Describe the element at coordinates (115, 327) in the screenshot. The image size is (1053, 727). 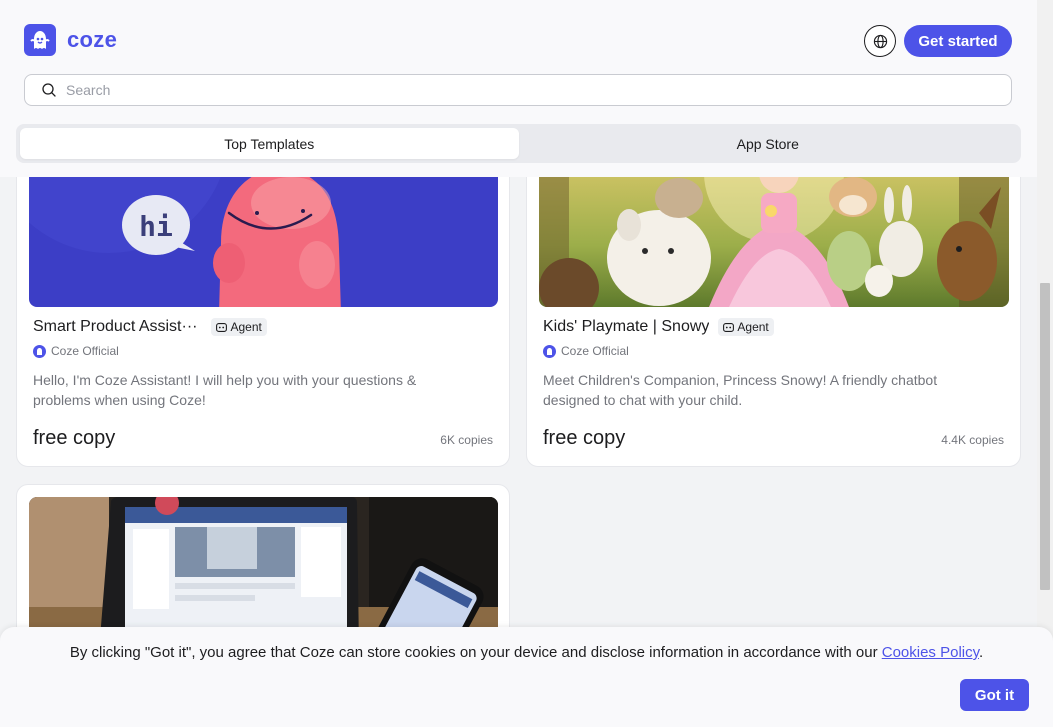
I see `card-title: Smart Product Assist···` at that location.